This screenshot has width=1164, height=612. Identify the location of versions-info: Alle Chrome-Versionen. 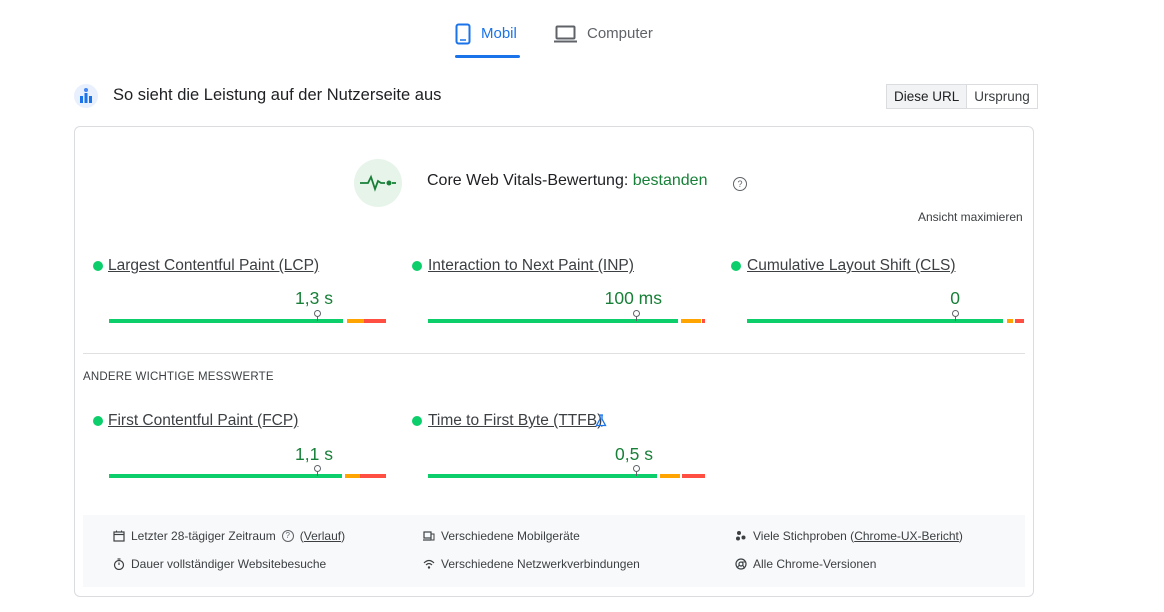
(805, 564).